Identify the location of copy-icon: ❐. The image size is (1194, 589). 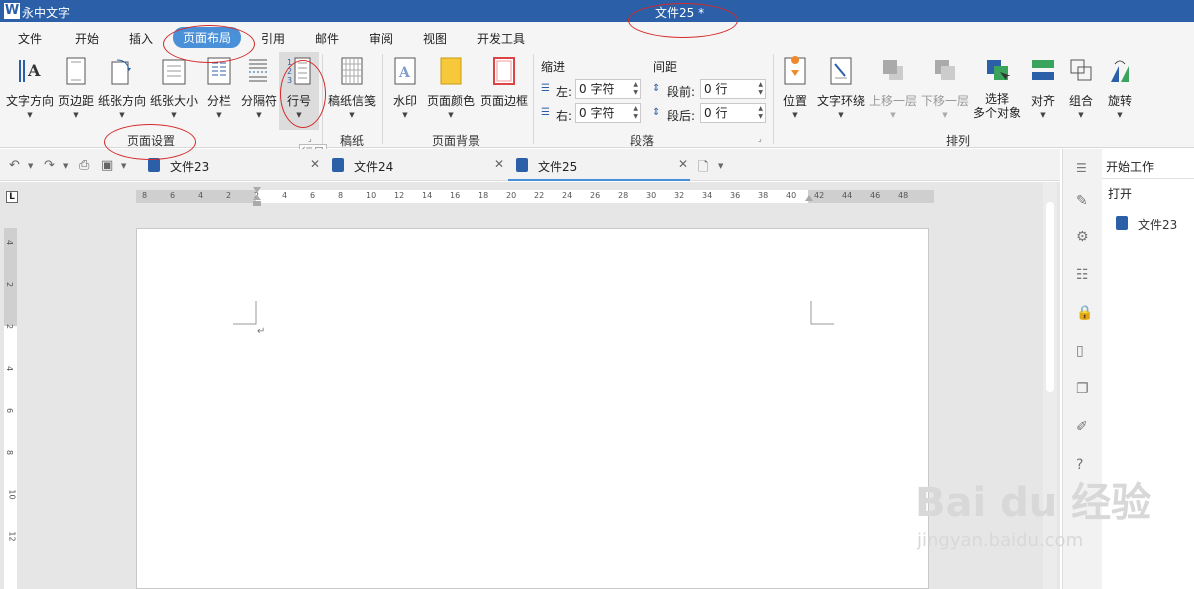
(1082, 389).